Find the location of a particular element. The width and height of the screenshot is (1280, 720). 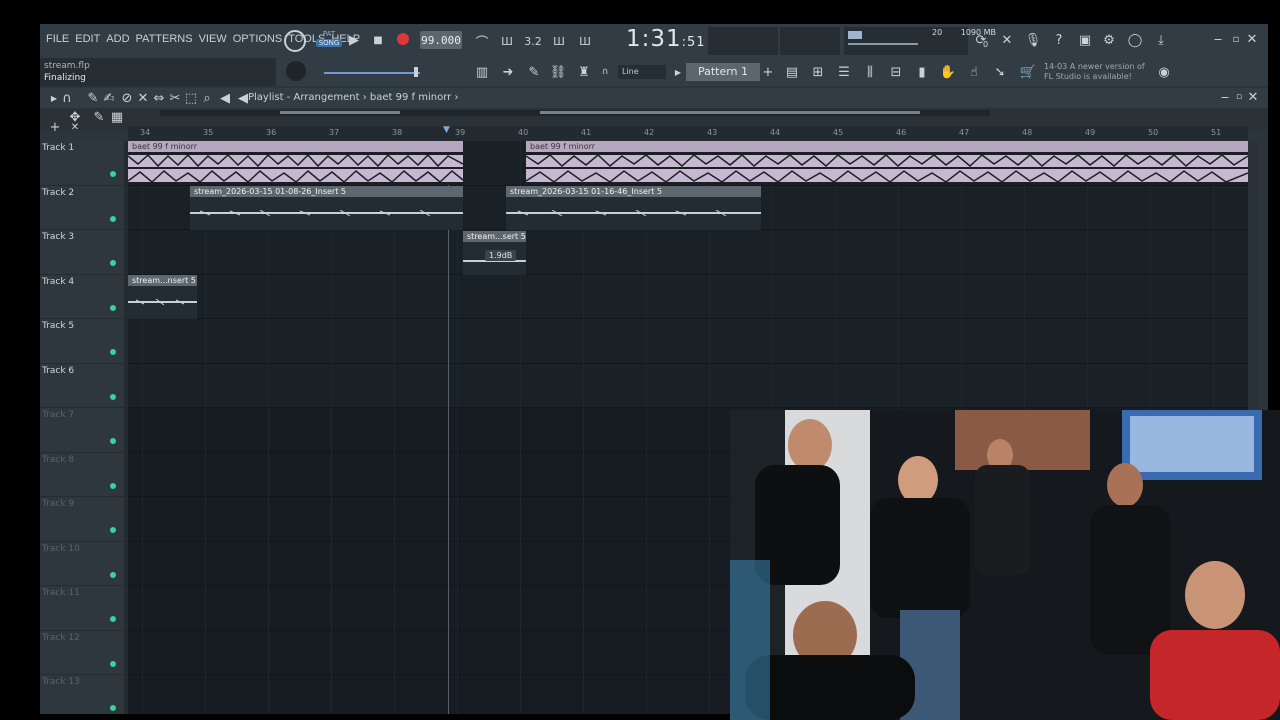

snap-select: Line is located at coordinates (642, 72).